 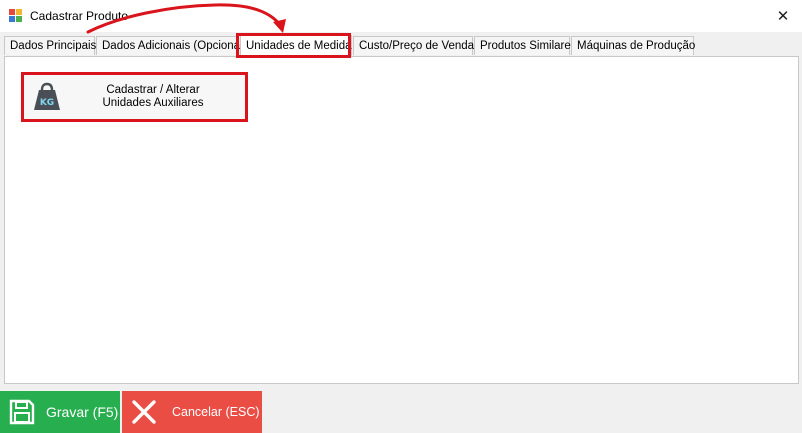 What do you see at coordinates (153, 103) in the screenshot?
I see `action-label-line2: Unidades Auxiliares` at bounding box center [153, 103].